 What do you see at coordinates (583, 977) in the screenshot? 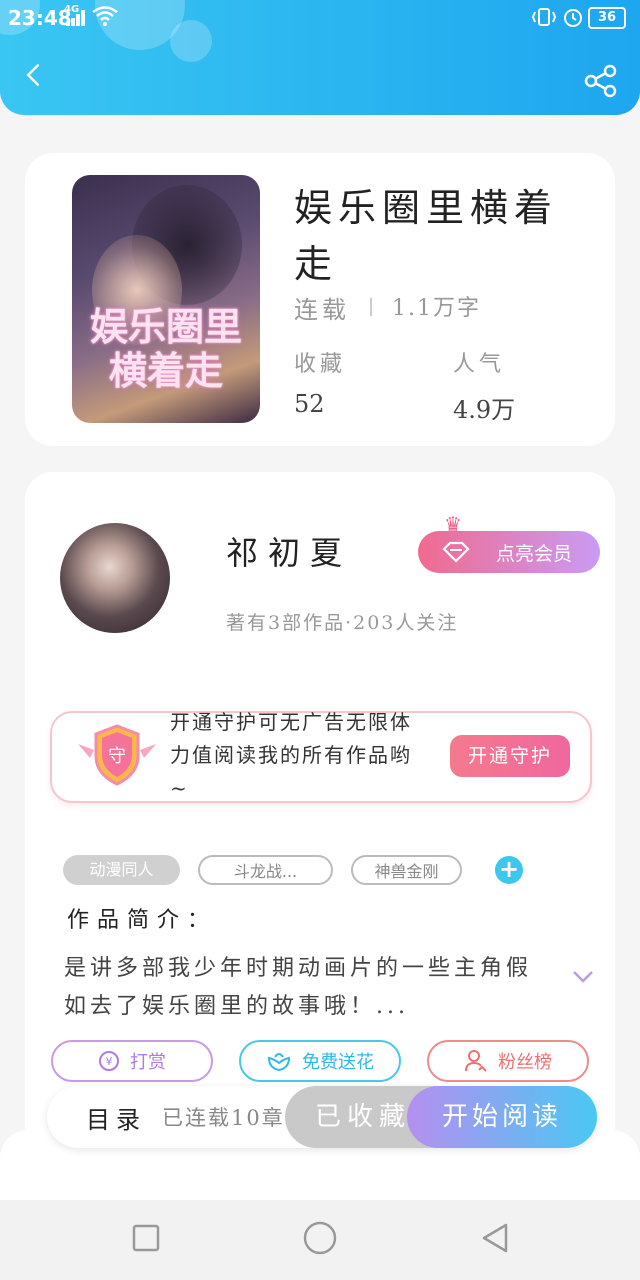
I see `chevron-down-icon` at bounding box center [583, 977].